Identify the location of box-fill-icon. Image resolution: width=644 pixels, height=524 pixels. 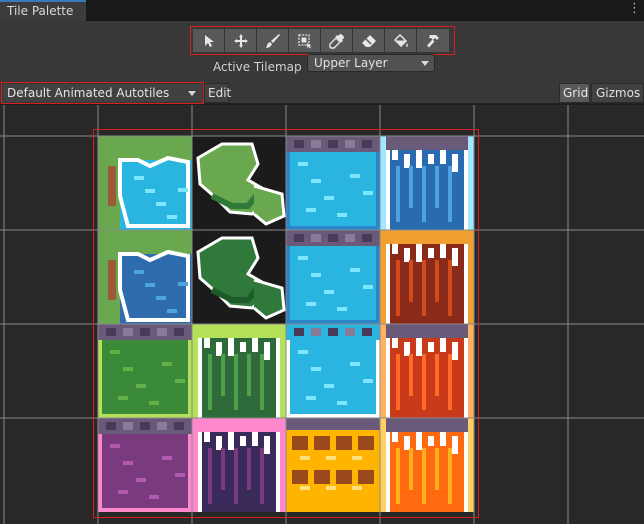
(304, 40).